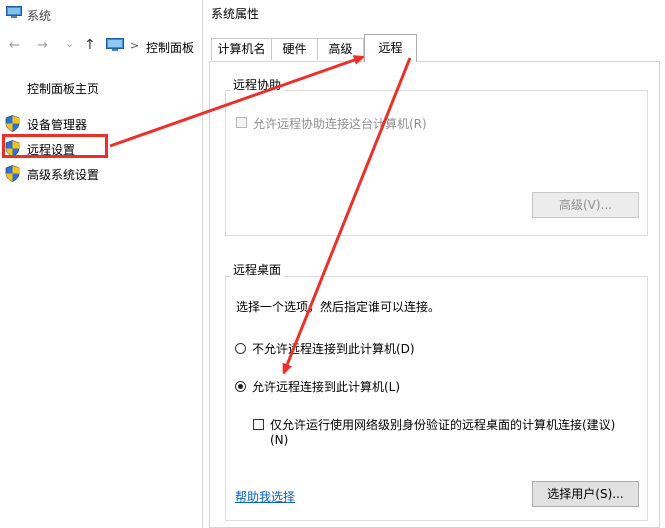 This screenshot has width=665, height=528. I want to click on advanced-system-settings-link: 高级系统设置, so click(63, 174).